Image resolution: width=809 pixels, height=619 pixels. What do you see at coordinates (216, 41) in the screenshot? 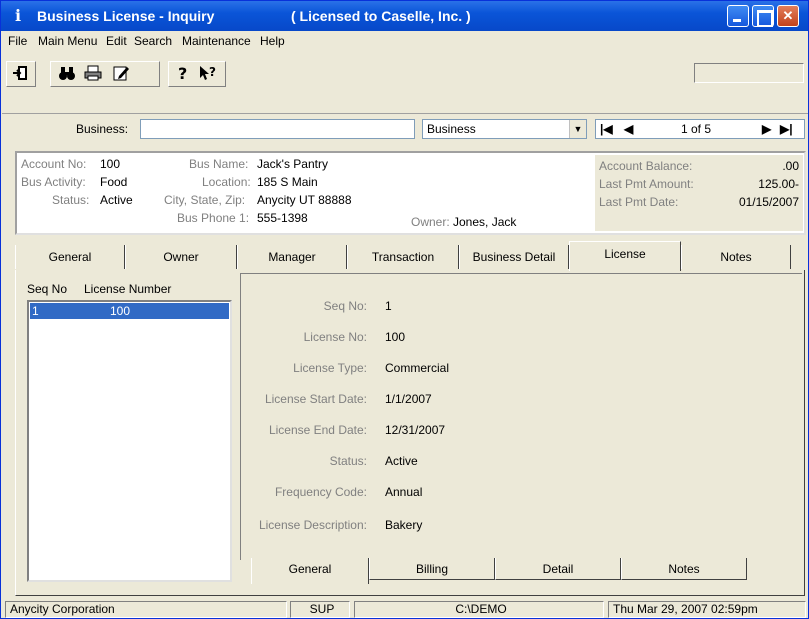
I see `menu-maintenance: Maintenance` at bounding box center [216, 41].